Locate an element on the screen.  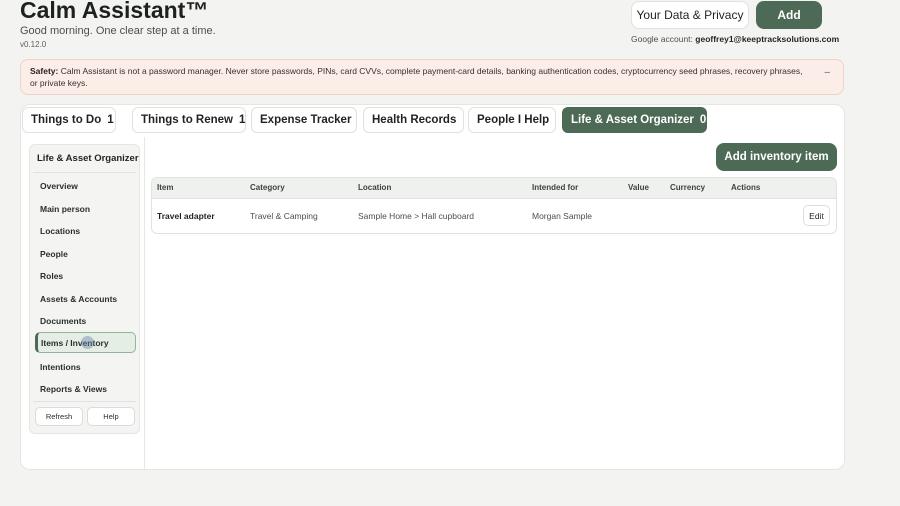
tab-health-records: Health Records is located at coordinates (413, 120).